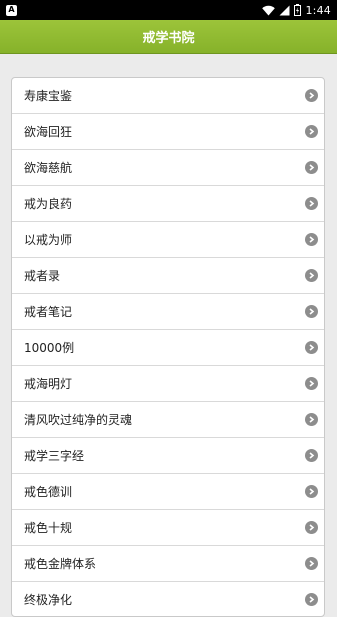 This screenshot has height=617, width=337. I want to click on list-item-label: 10000例, so click(49, 348).